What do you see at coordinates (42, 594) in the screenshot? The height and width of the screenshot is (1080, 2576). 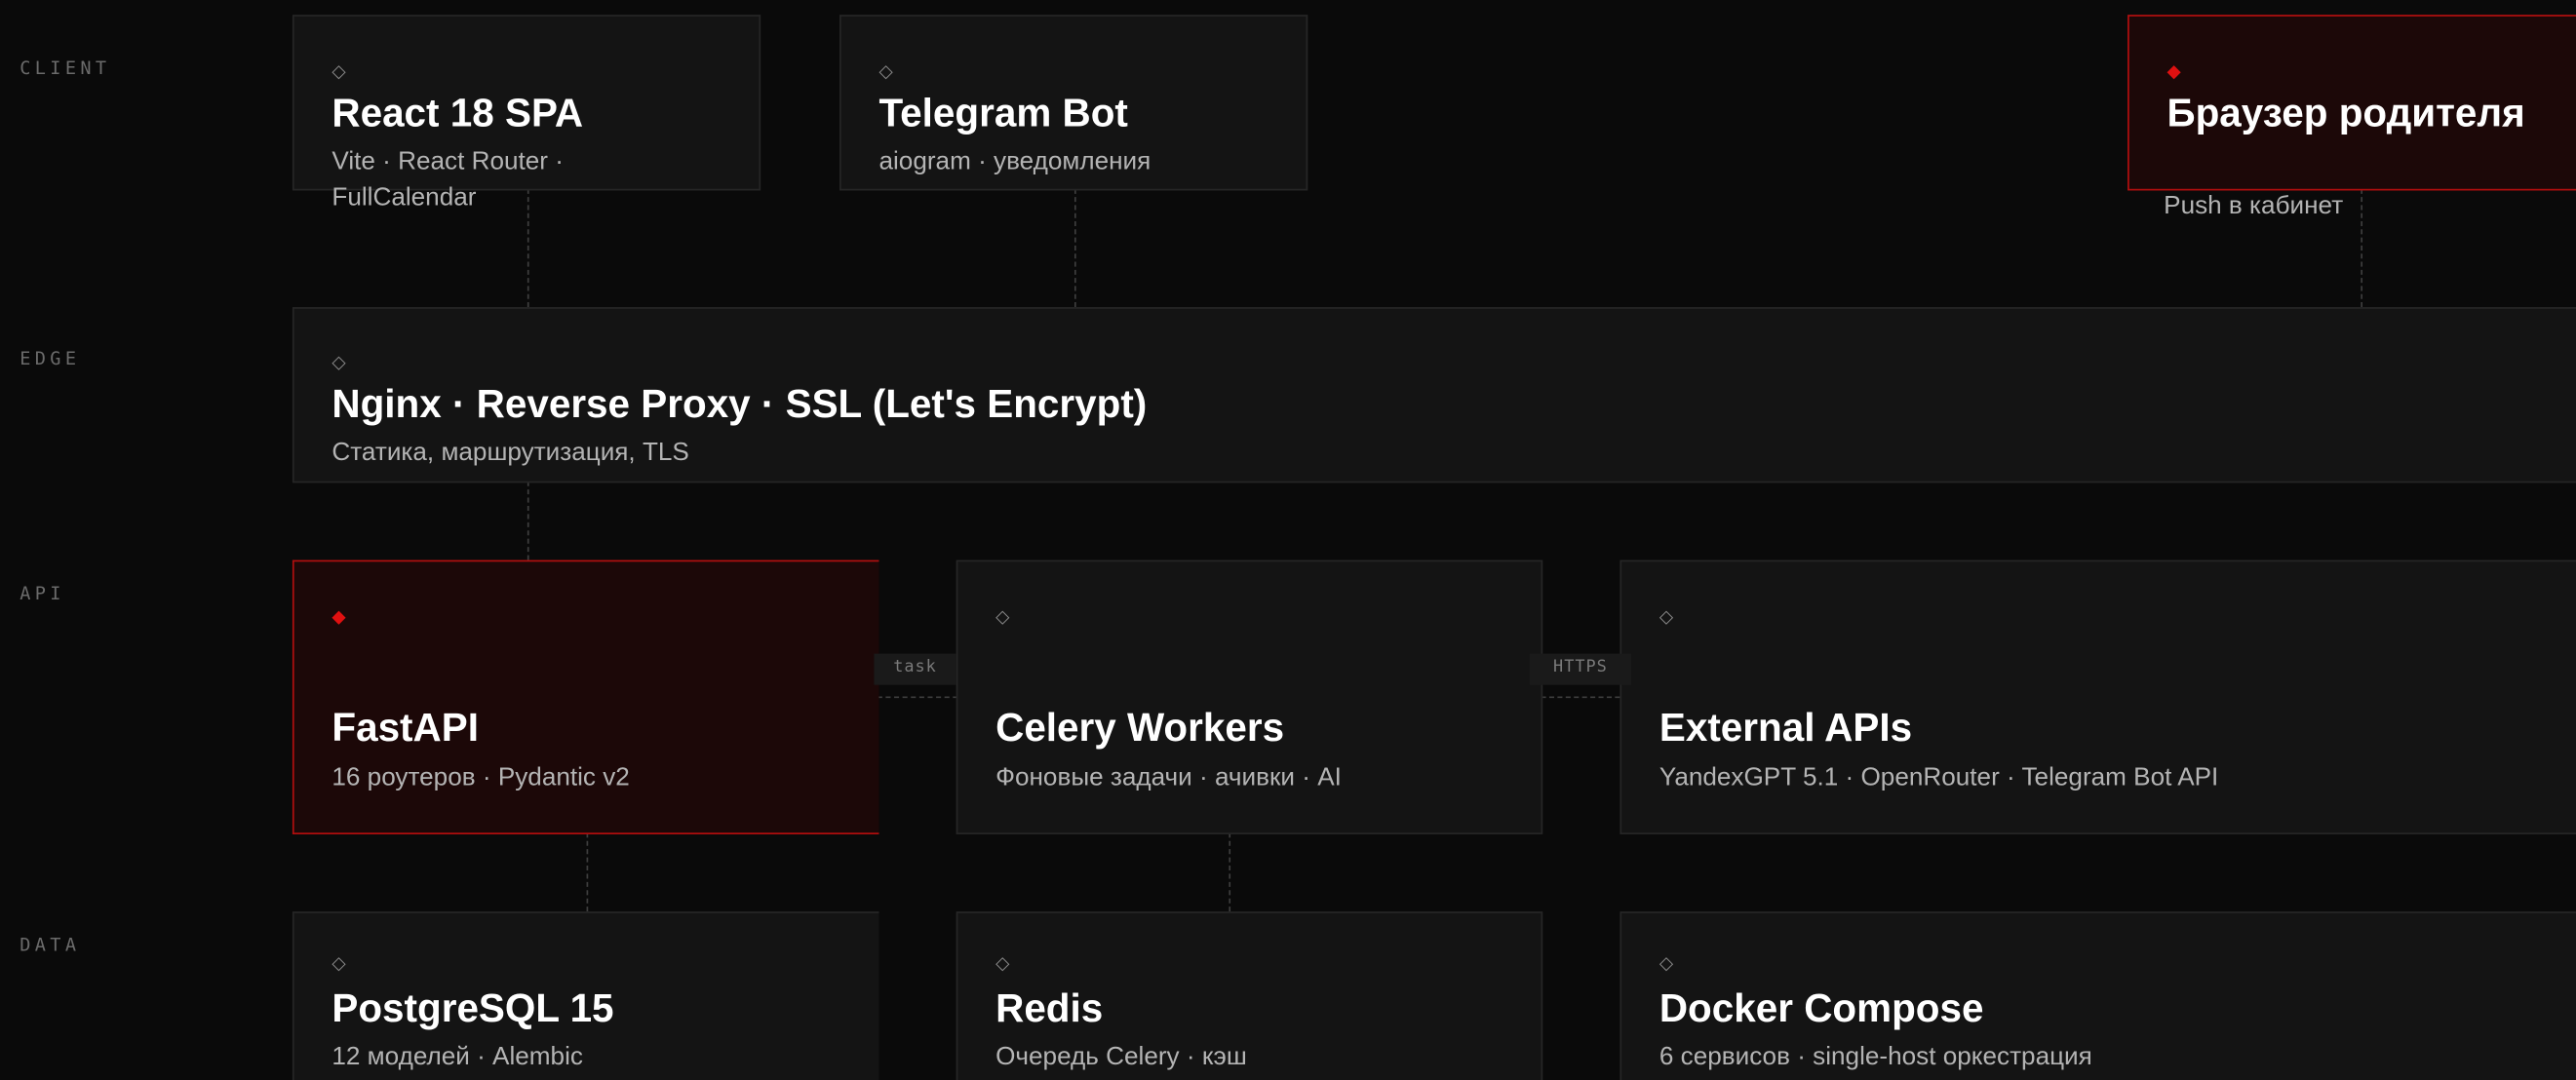 I see `tier-label-api: API` at bounding box center [42, 594].